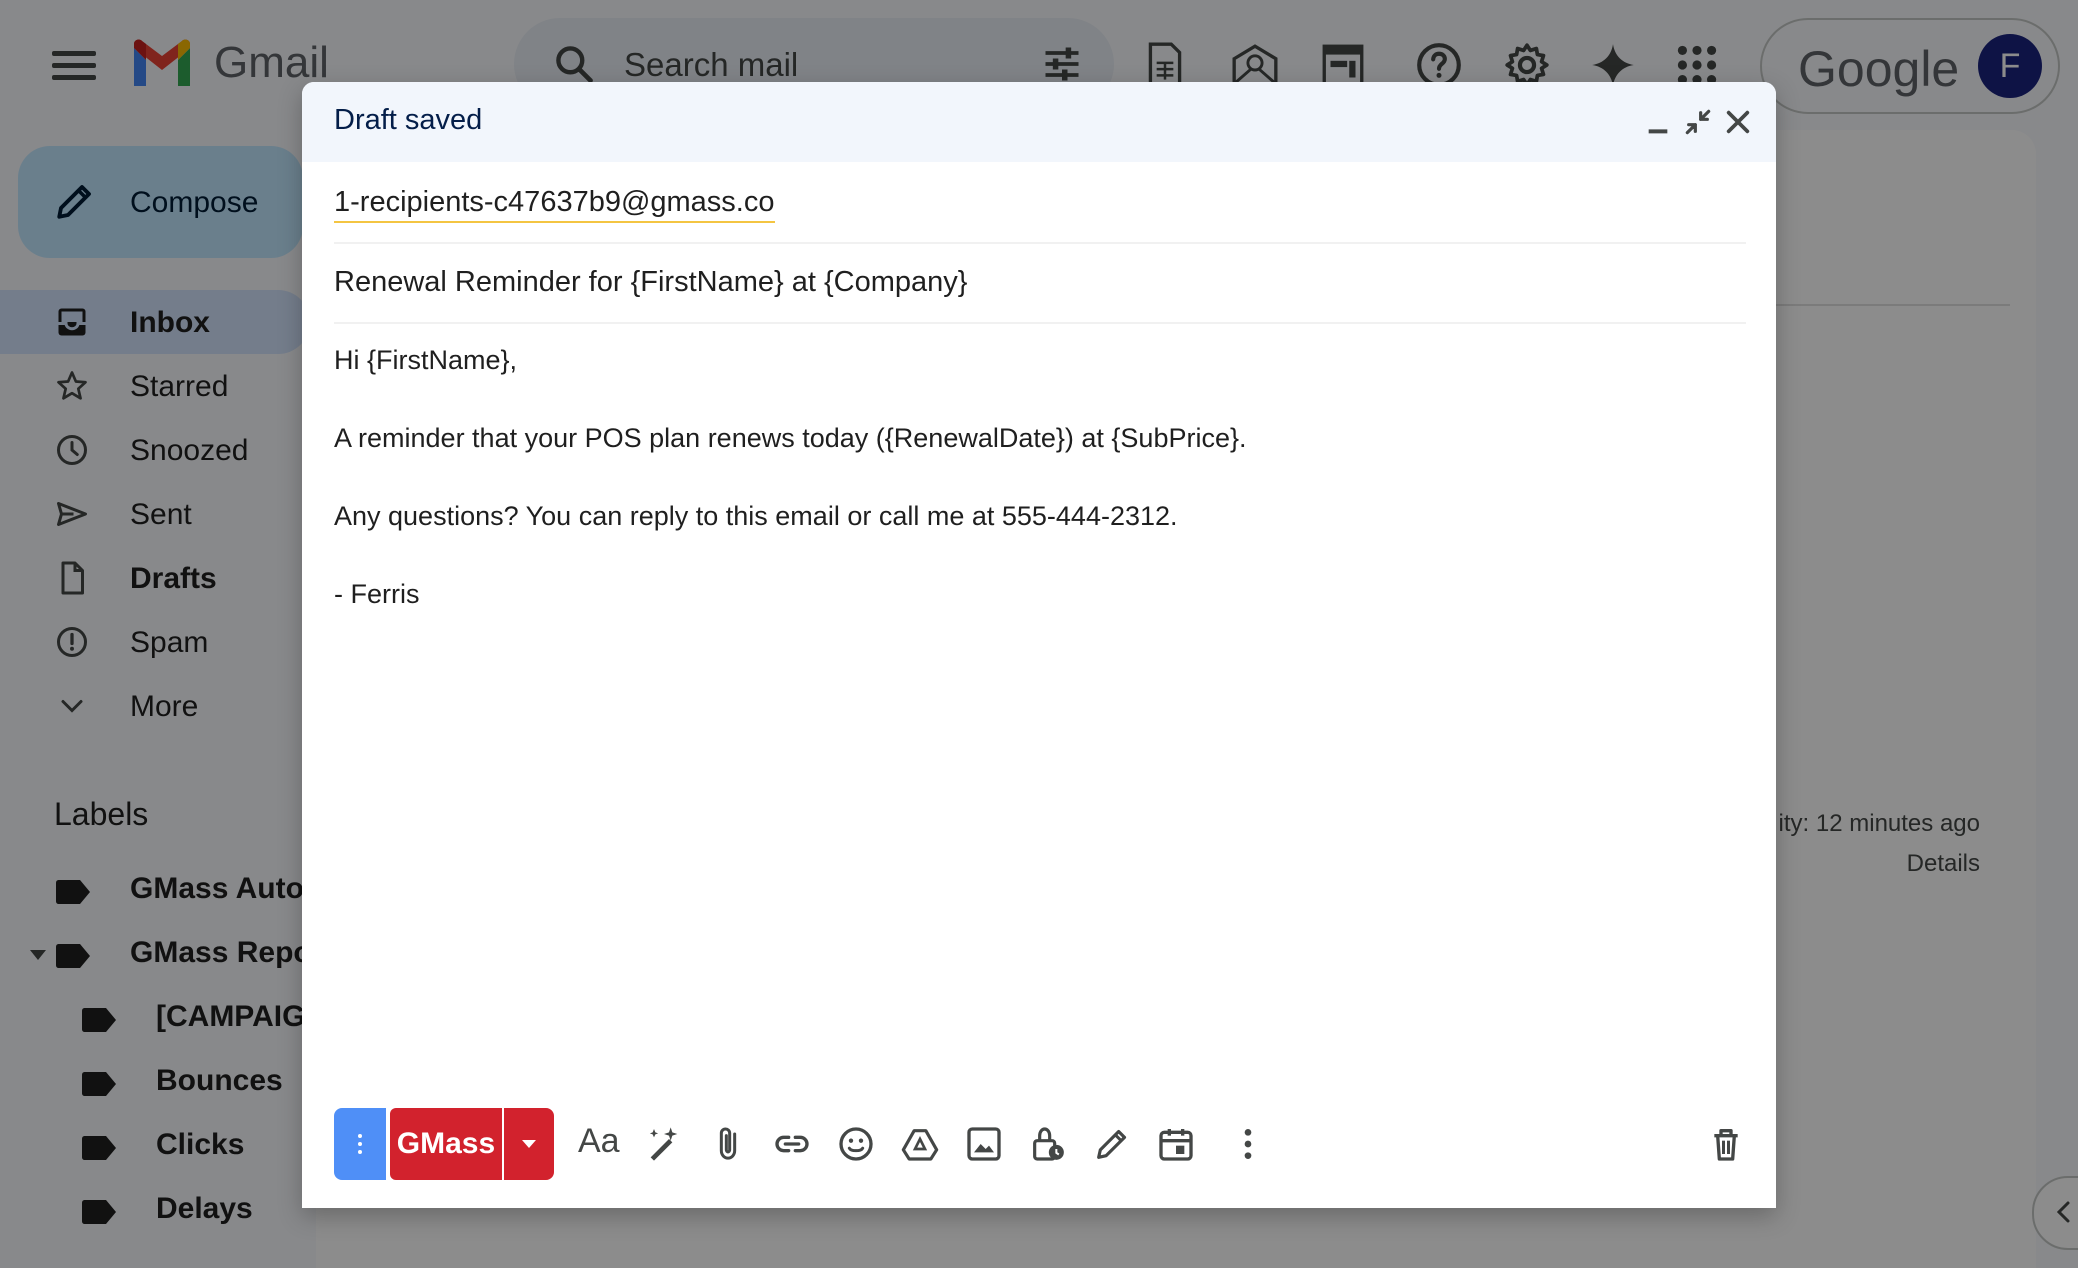 The height and width of the screenshot is (1268, 2078). Describe the element at coordinates (599, 1141) in the screenshot. I see `formatting-options-button: Aa` at that location.